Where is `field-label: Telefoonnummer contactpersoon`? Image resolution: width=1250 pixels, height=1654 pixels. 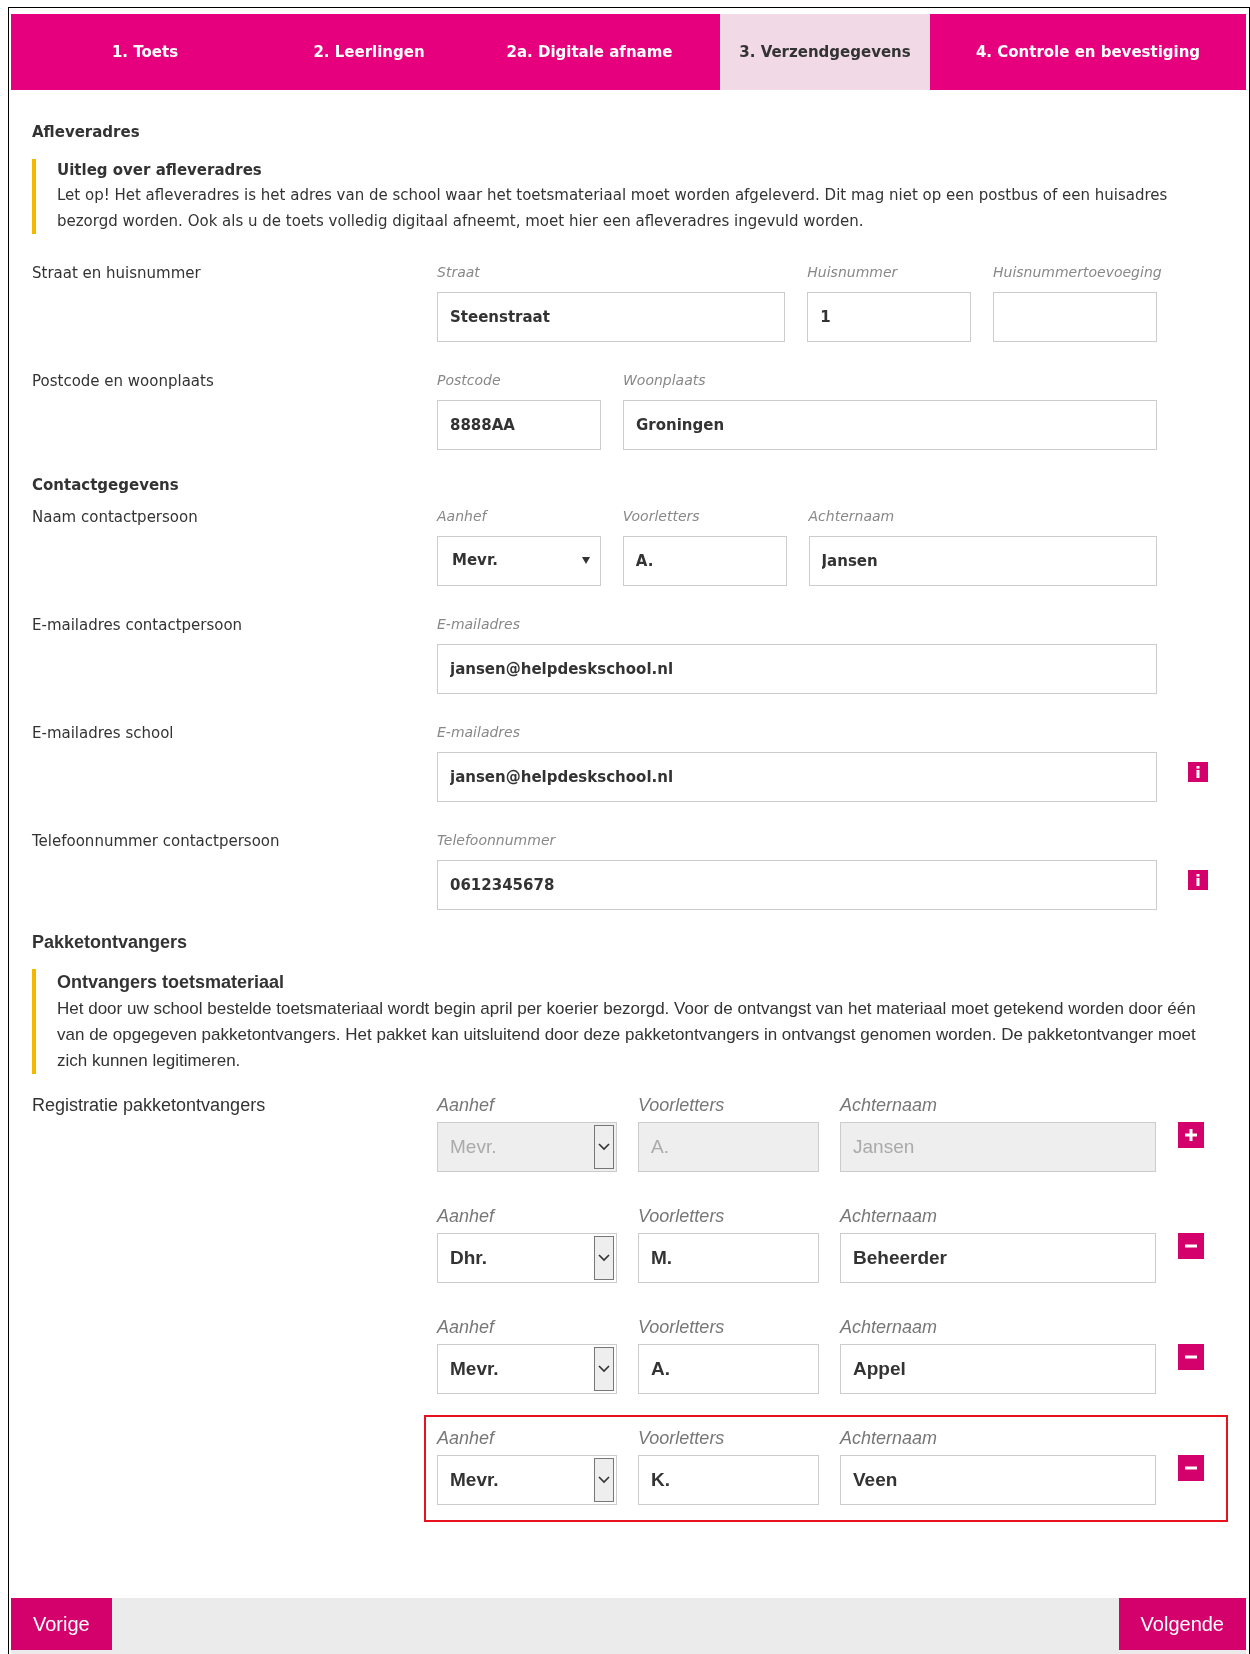 field-label: Telefoonnummer contactpersoon is located at coordinates (156, 841).